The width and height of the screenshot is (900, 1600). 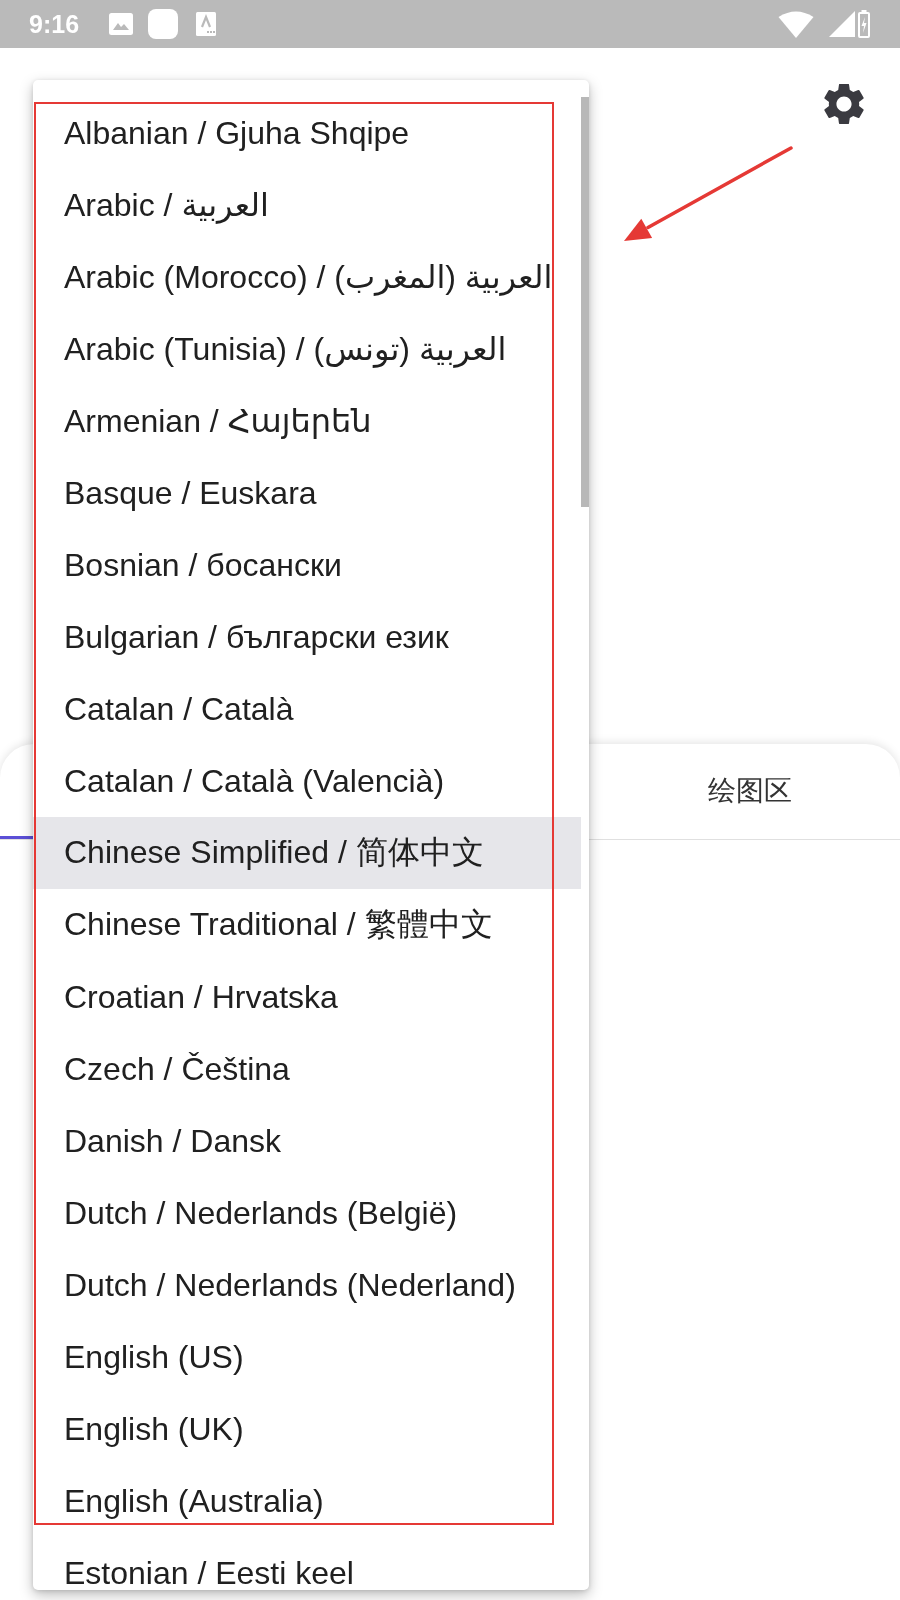 What do you see at coordinates (307, 781) in the screenshot?
I see `language-option: Catalan / Català (Valencià)` at bounding box center [307, 781].